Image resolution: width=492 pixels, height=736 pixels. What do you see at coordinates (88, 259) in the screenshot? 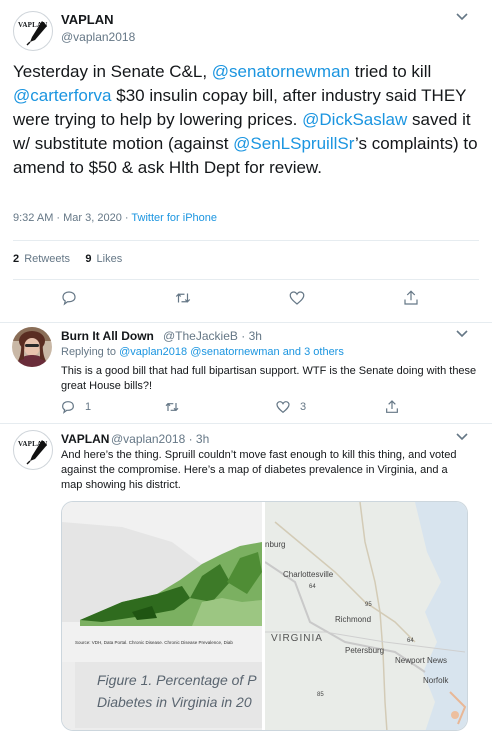
I see `likes-count: 9` at bounding box center [88, 259].